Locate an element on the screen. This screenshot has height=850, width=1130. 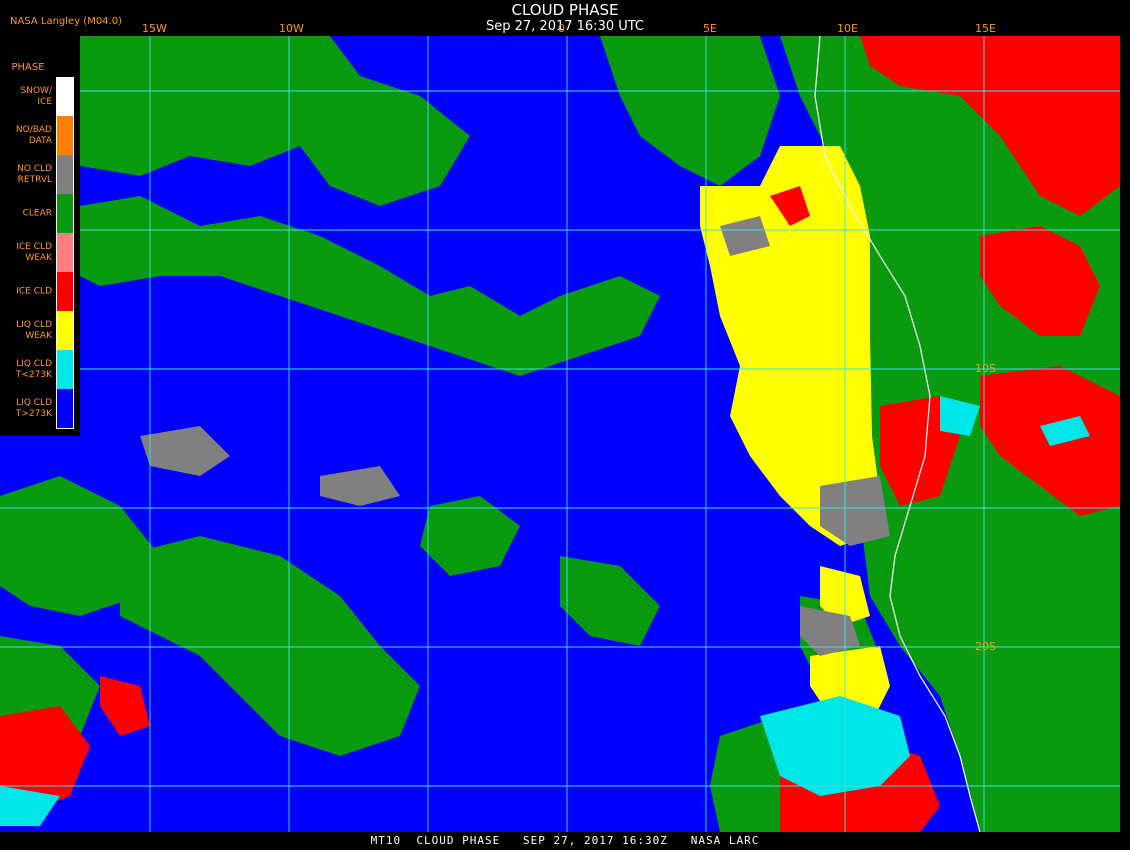
legend-title: PHASE is located at coordinates (28, 67).